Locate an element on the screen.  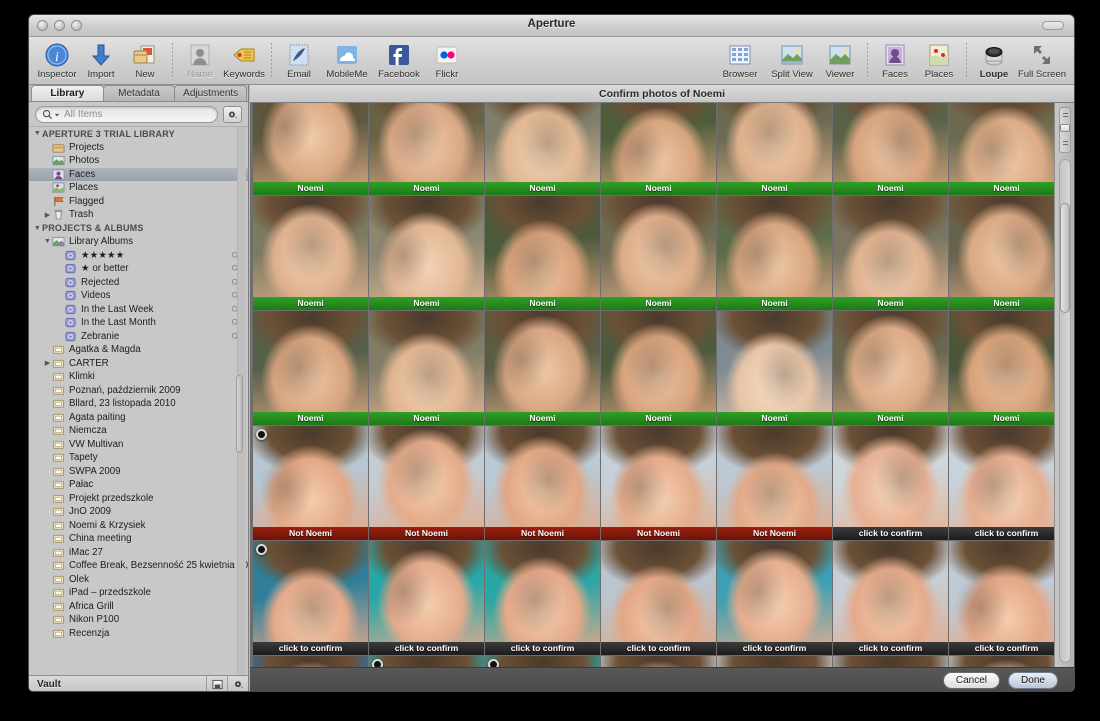
inspector-scrollbar-track is located at coordinates (241, 401).